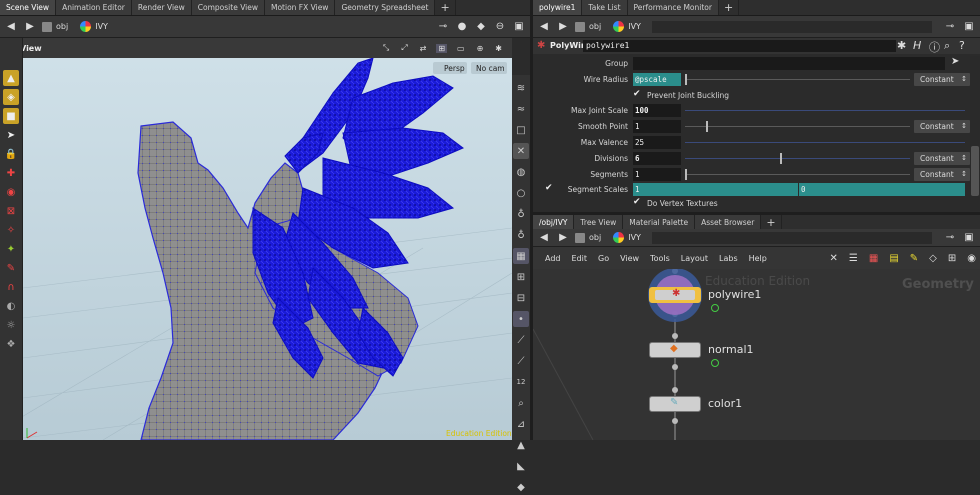 This screenshot has width=980, height=495. I want to click on layout-icon: ⊞, so click(521, 277).